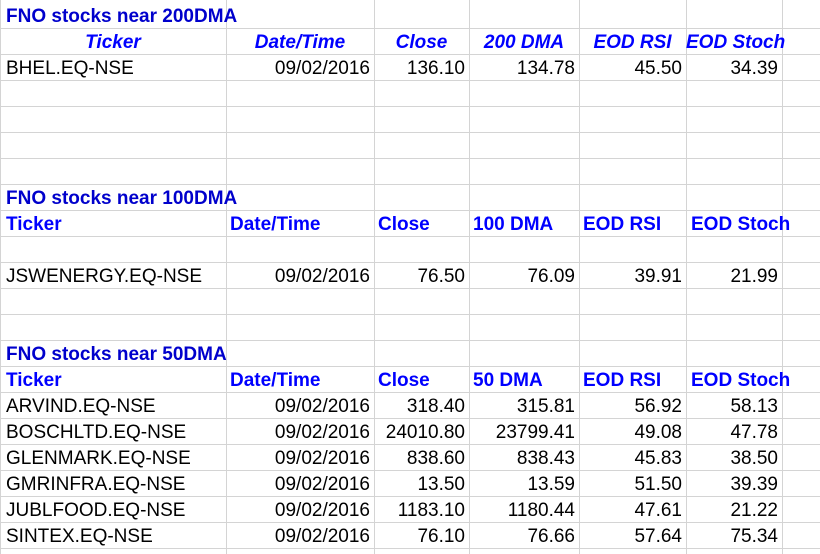 The height and width of the screenshot is (554, 820). I want to click on cell-ticker: GMRINFRA.EQ-NSE, so click(116, 483).